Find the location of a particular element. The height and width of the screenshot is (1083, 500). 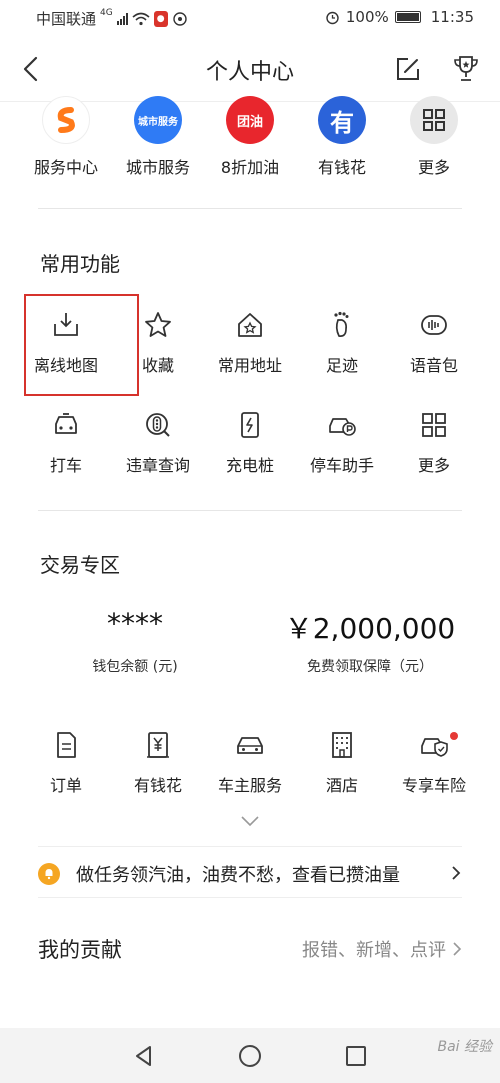

nav-home-icon is located at coordinates (250, 1056).